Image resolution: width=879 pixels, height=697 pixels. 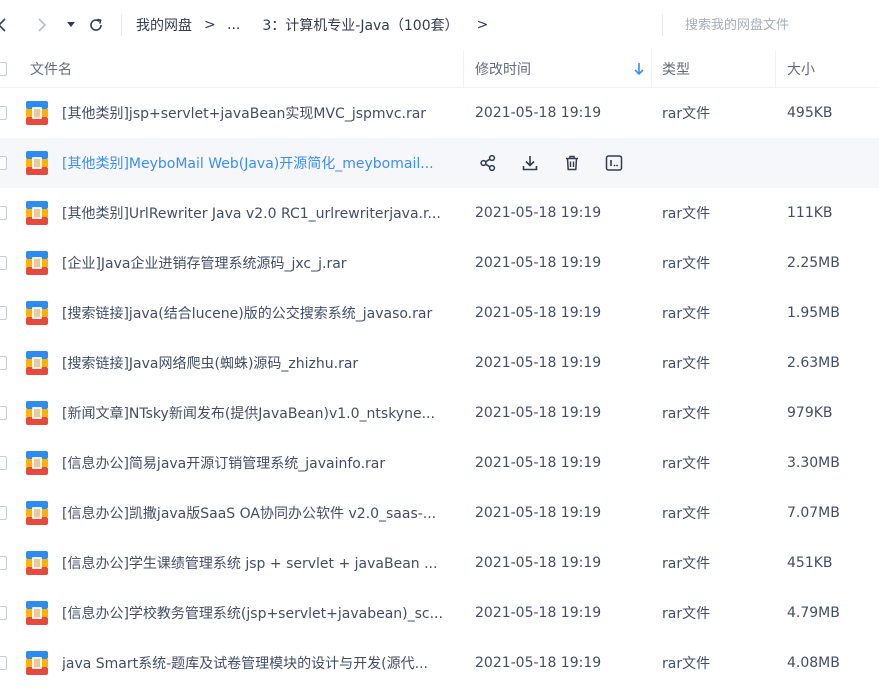 I want to click on share-icon, so click(x=488, y=163).